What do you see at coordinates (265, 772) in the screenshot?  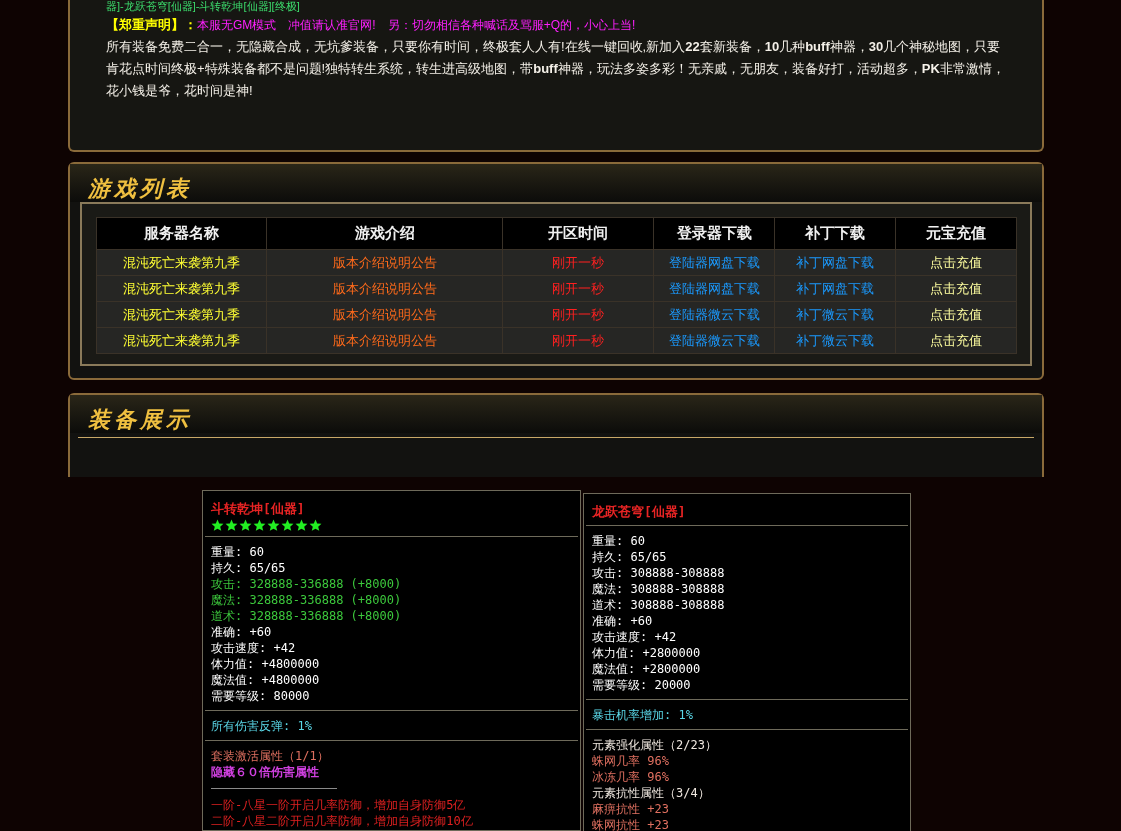 I see `stat-line: 隐藏６０倍伤害属性` at bounding box center [265, 772].